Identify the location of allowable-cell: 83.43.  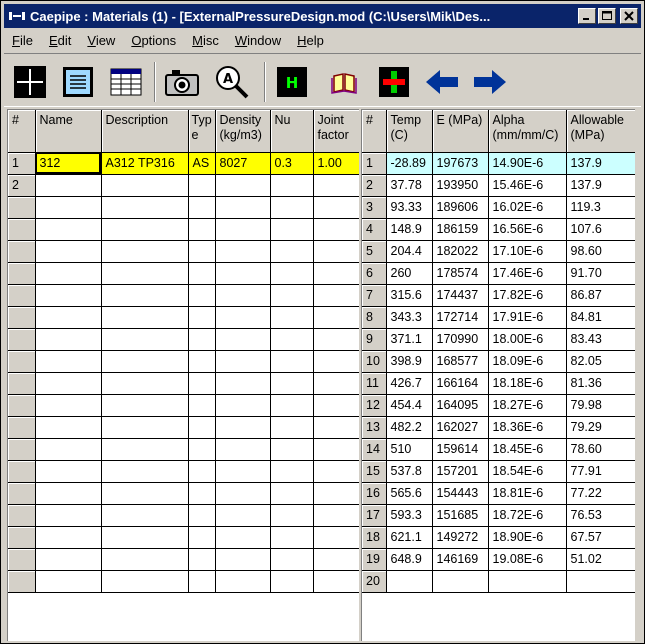
(600, 339).